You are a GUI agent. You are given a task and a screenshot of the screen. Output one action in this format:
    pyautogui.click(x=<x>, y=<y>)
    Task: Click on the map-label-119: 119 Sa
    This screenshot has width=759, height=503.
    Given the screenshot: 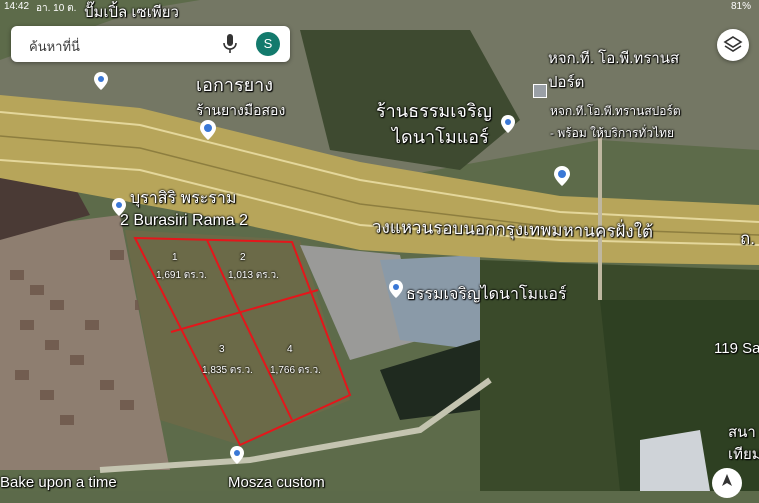 What is the action you would take?
    pyautogui.click(x=736, y=348)
    